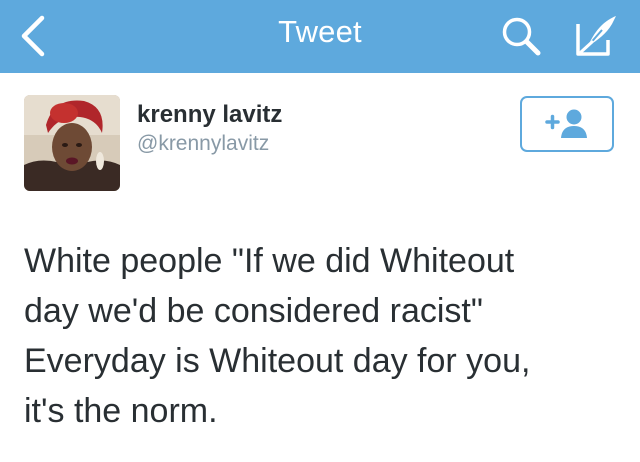 Image resolution: width=640 pixels, height=462 pixels. I want to click on compose-icon, so click(596, 36).